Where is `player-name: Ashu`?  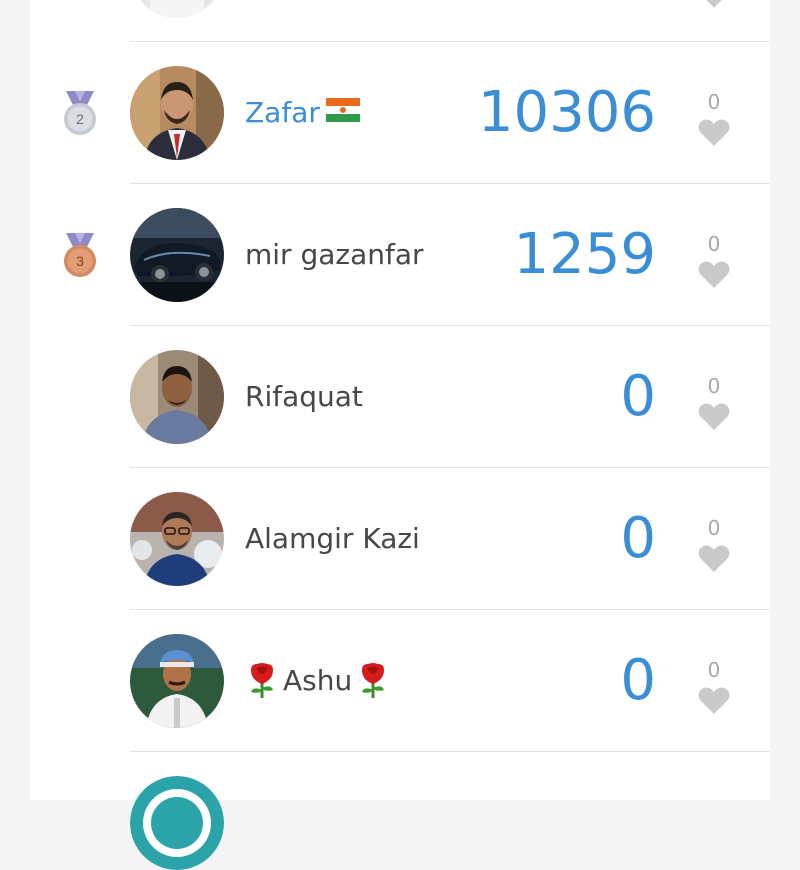
player-name: Ashu is located at coordinates (317, 680).